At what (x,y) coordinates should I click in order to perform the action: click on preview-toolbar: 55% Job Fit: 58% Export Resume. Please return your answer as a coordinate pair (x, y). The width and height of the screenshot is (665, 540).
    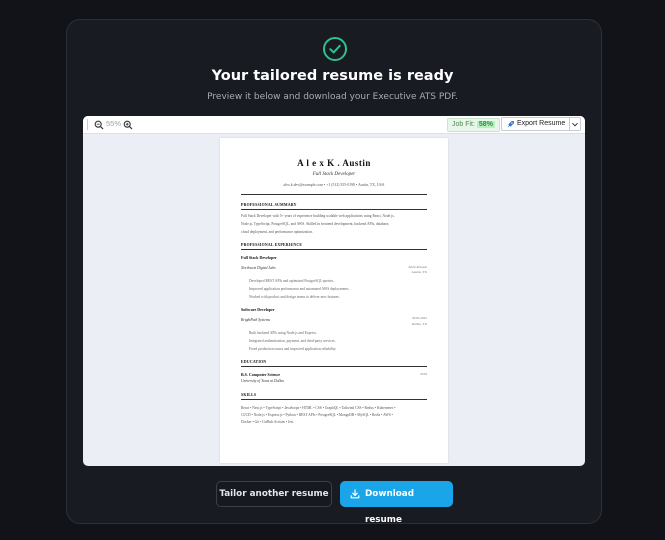
    Looking at the image, I should click on (334, 125).